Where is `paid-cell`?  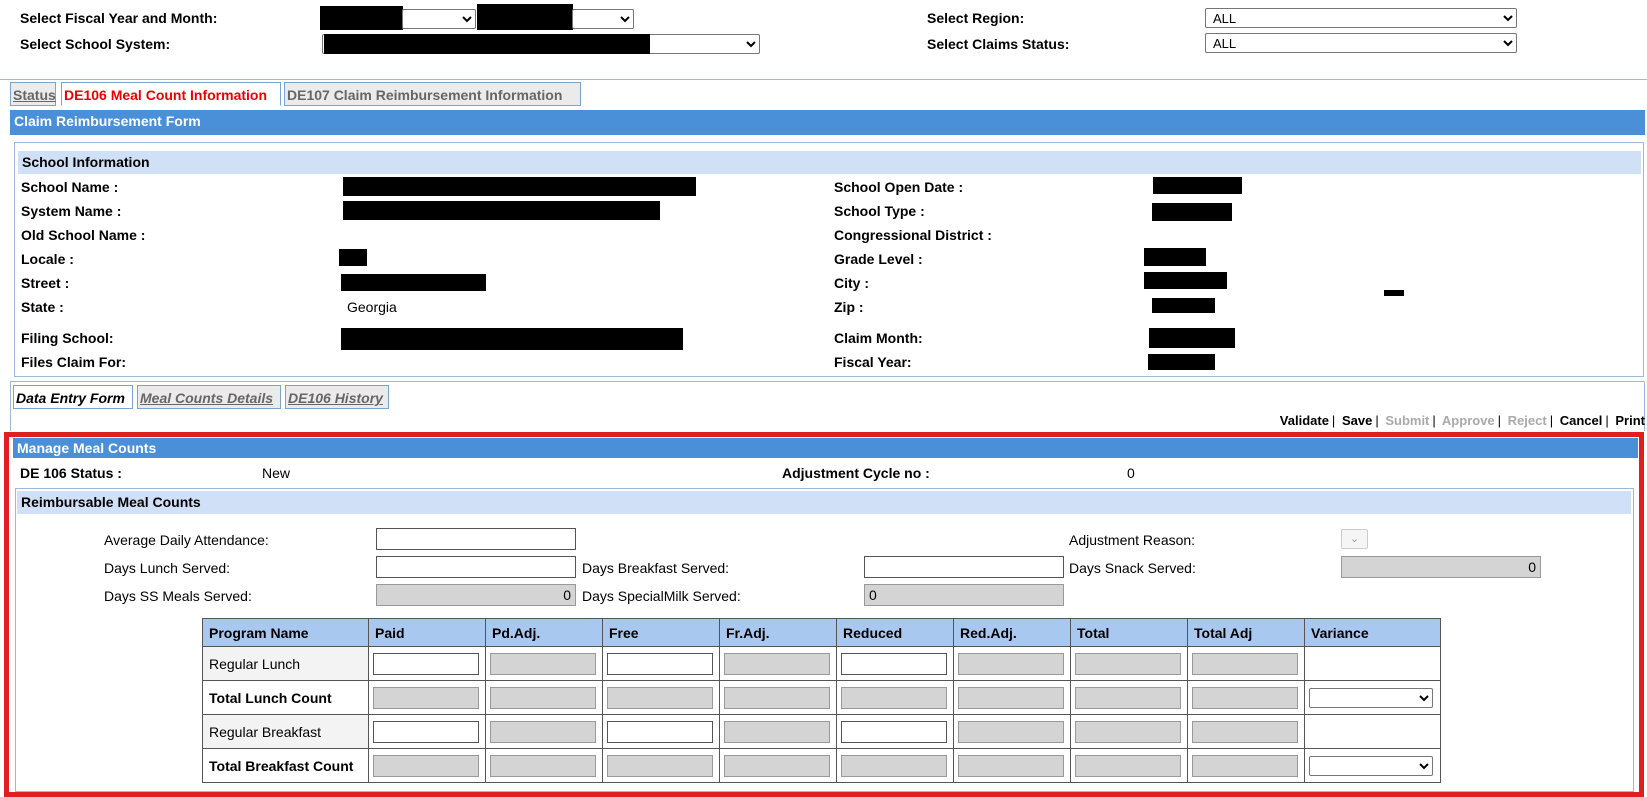 paid-cell is located at coordinates (427, 697).